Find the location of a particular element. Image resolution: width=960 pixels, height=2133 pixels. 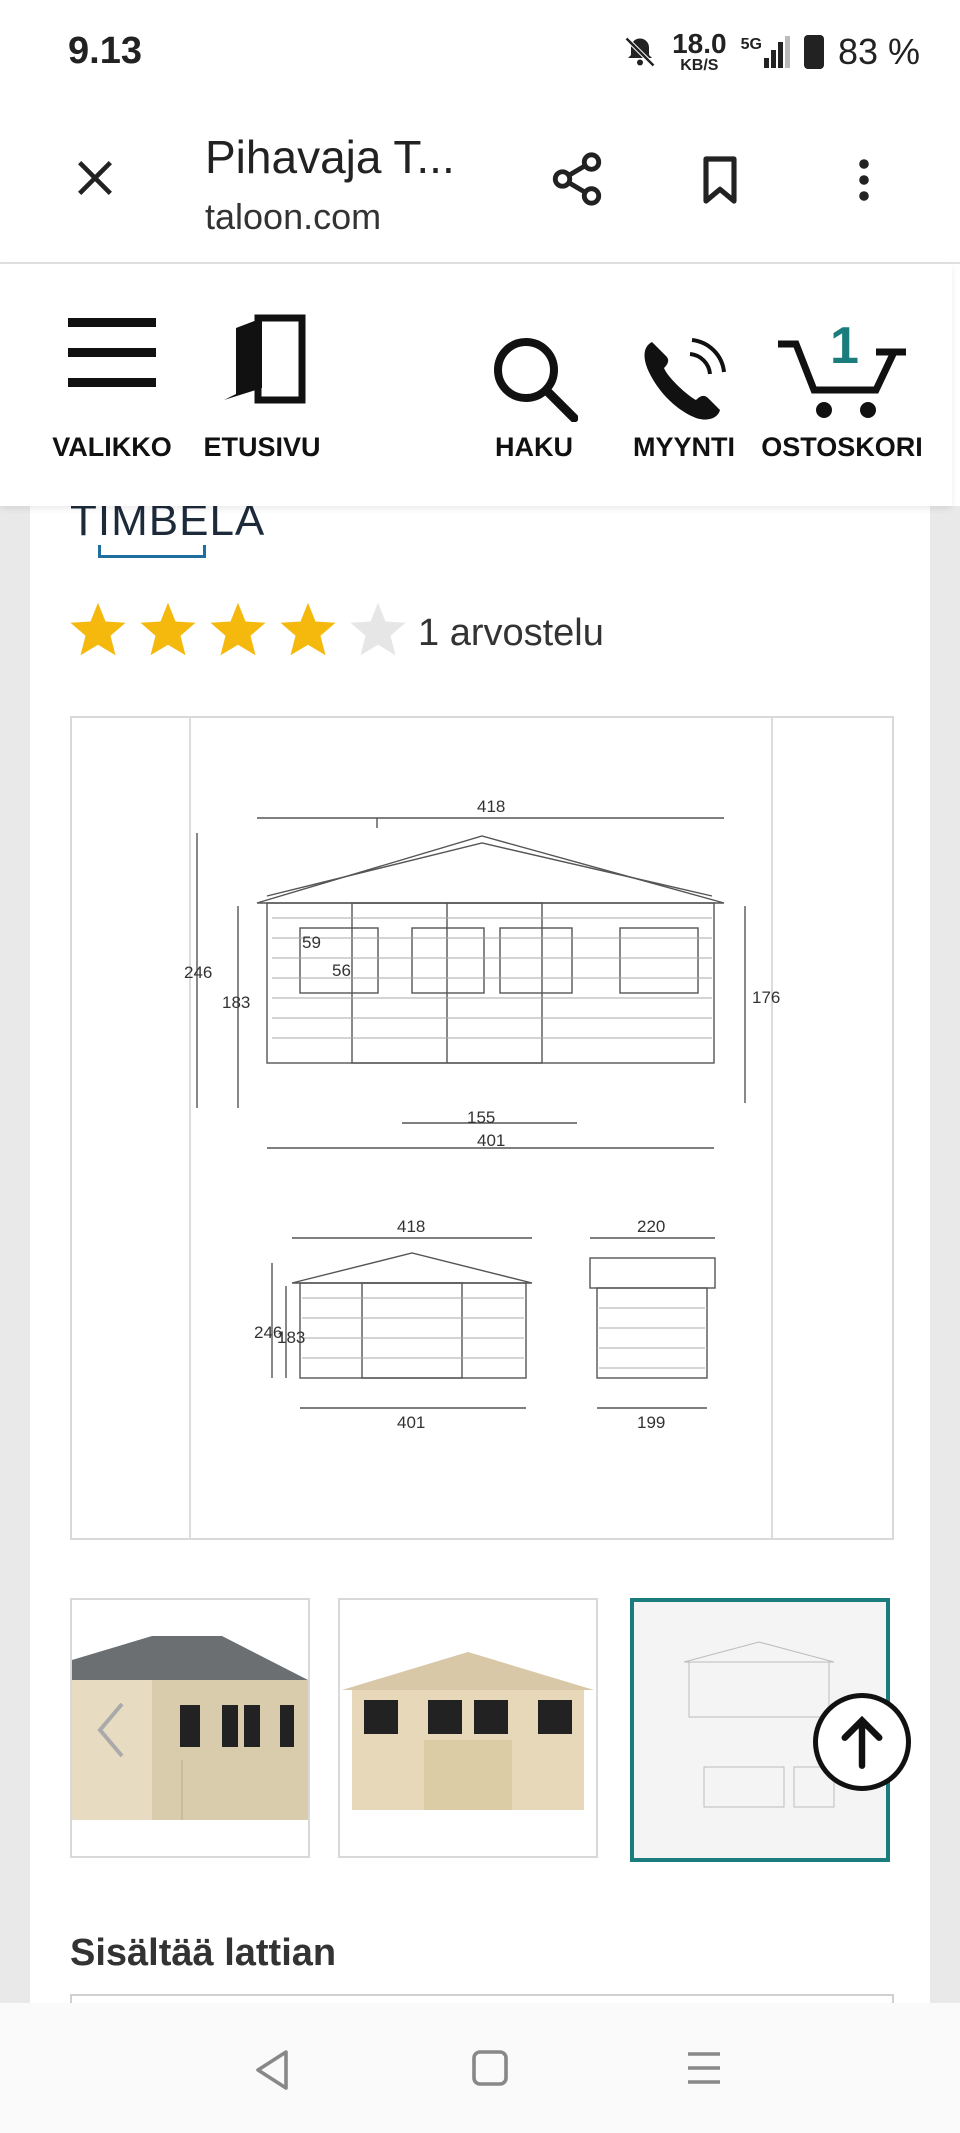

nav-label: VALIKKO is located at coordinates (112, 447).